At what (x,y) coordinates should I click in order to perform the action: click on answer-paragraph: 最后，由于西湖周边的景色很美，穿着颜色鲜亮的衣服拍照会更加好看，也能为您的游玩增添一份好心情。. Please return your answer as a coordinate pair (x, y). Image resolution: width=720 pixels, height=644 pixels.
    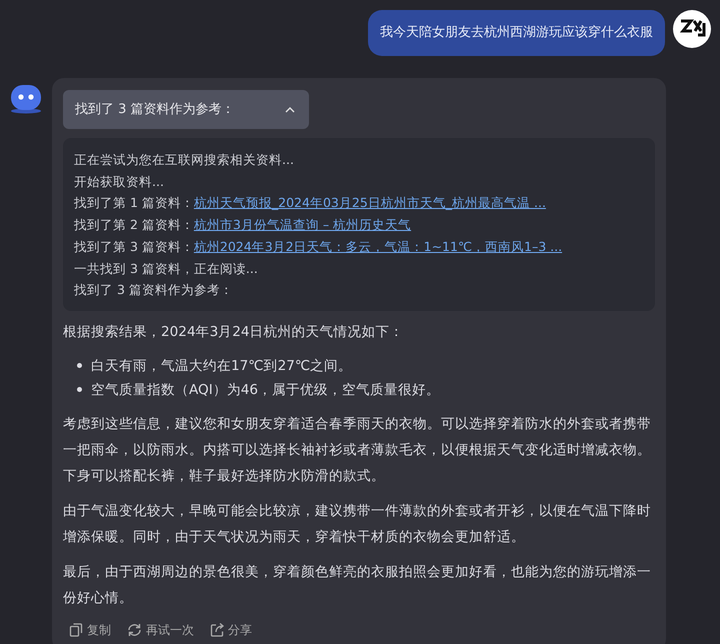
    Looking at the image, I should click on (357, 585).